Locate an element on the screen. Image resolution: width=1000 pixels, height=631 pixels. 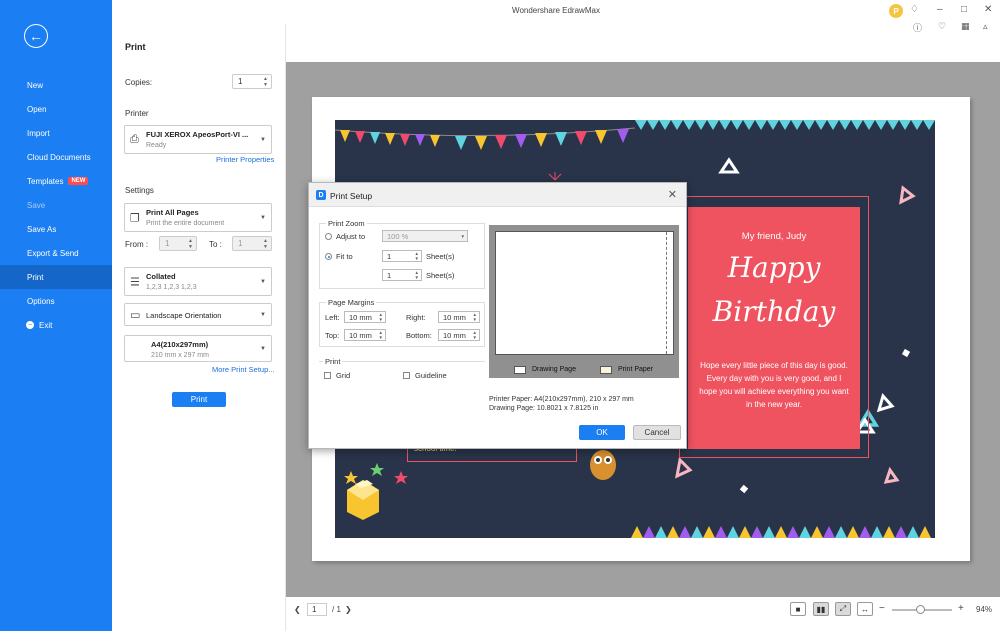
sidebar-item-export-send: Export & Send is located at coordinates (56, 253).